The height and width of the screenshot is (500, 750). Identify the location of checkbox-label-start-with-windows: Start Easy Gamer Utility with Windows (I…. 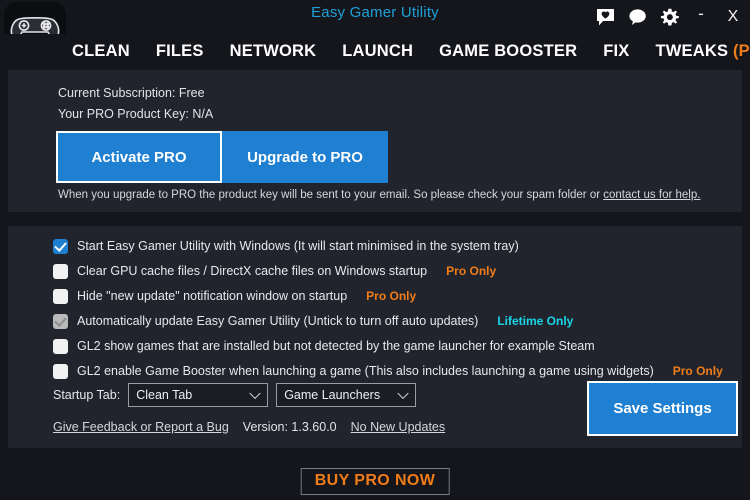
(298, 246).